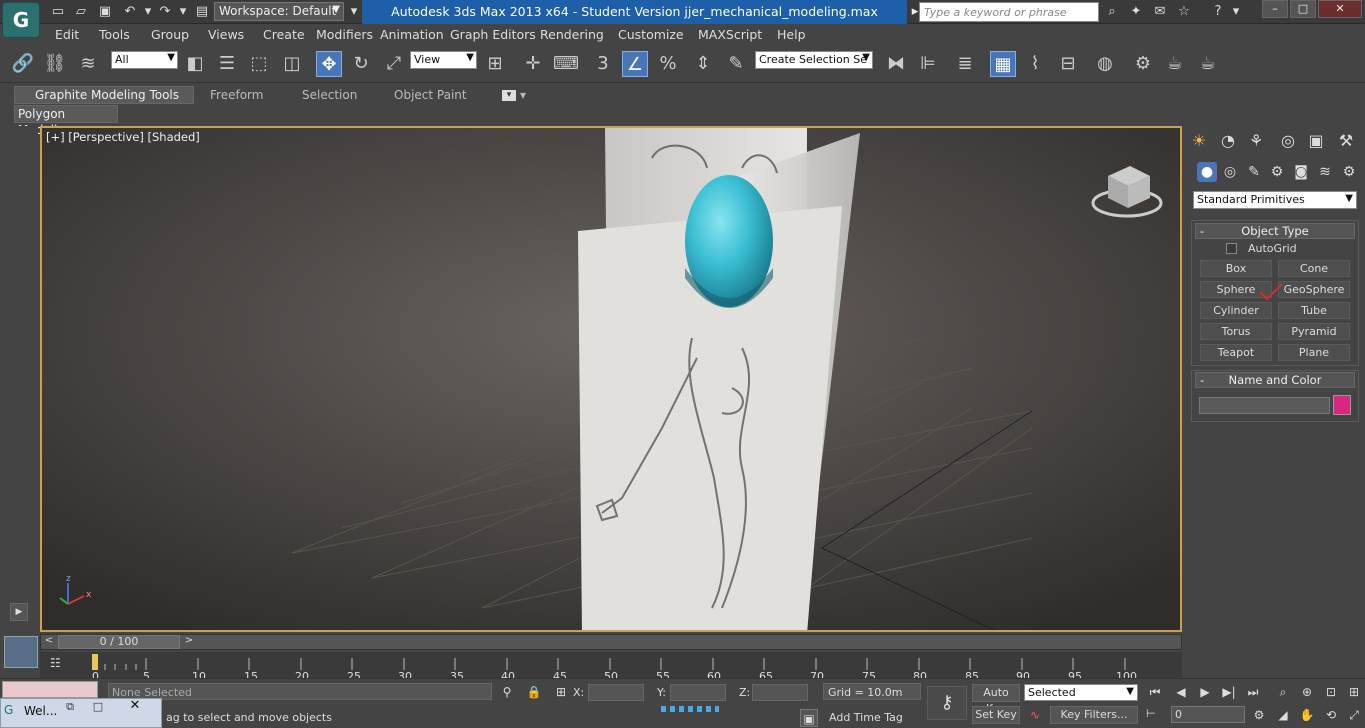 The height and width of the screenshot is (728, 1365). I want to click on select-and-manipulate-icon: ✛, so click(533, 64).